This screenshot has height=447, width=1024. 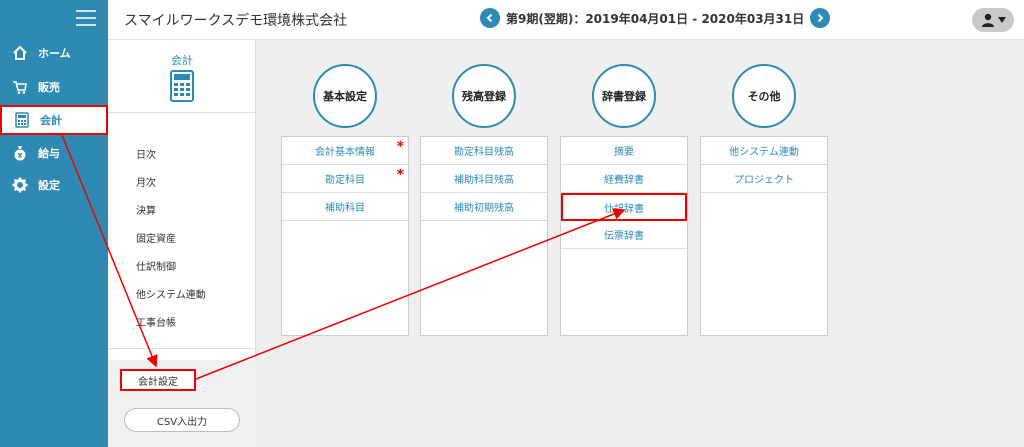 What do you see at coordinates (345, 207) in the screenshot?
I see `menu-item-sub-accounts: 補助科目` at bounding box center [345, 207].